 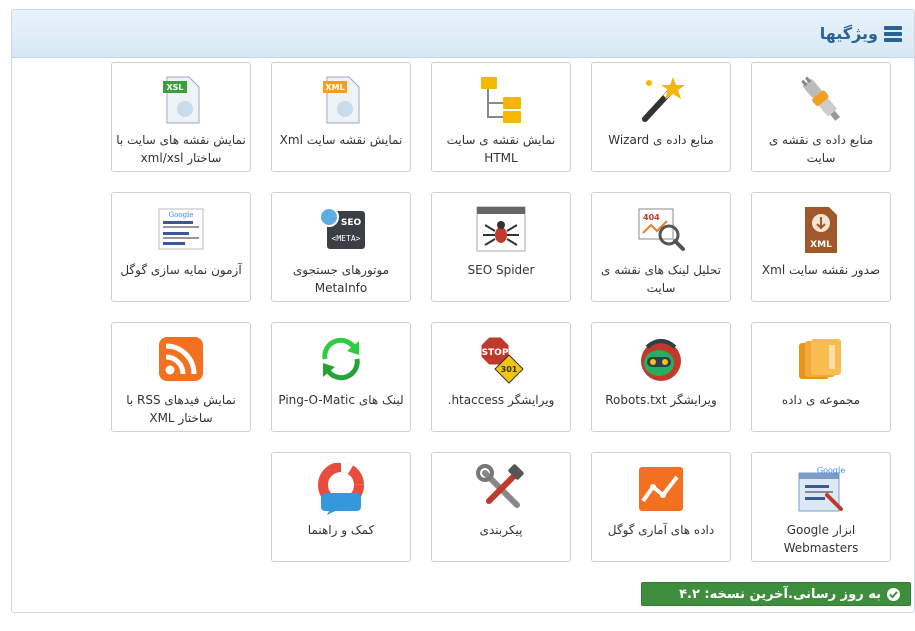 I want to click on tile-rss-feeds: نمایش فیدهای RSS با ساختار XML, so click(x=181, y=377).